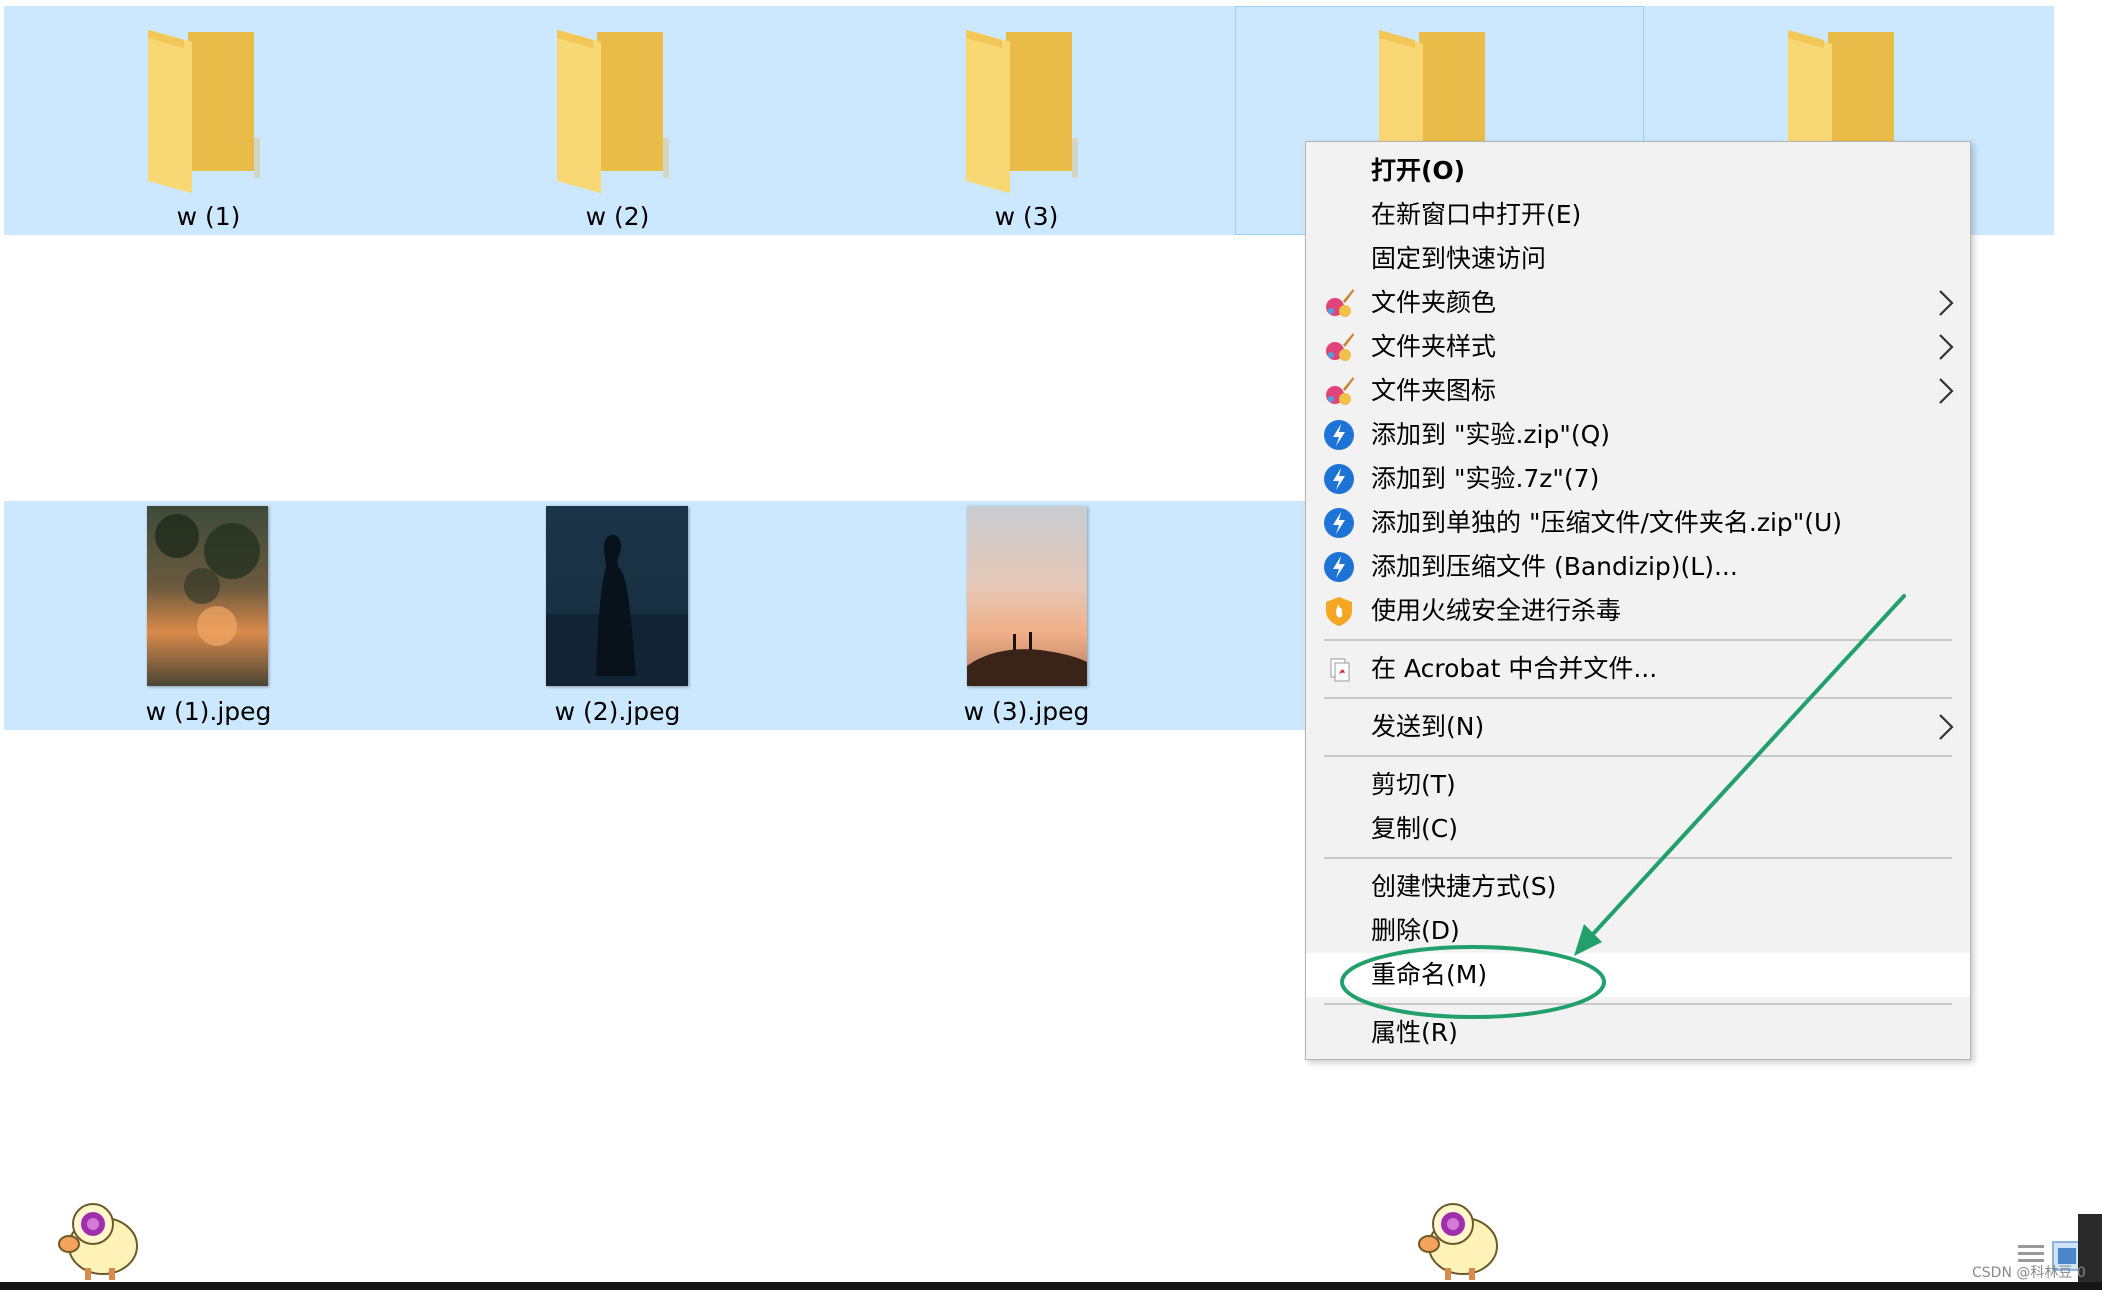  What do you see at coordinates (1485, 478) in the screenshot?
I see `menu-item-label: 添加到 "实验.7z"(7)` at bounding box center [1485, 478].